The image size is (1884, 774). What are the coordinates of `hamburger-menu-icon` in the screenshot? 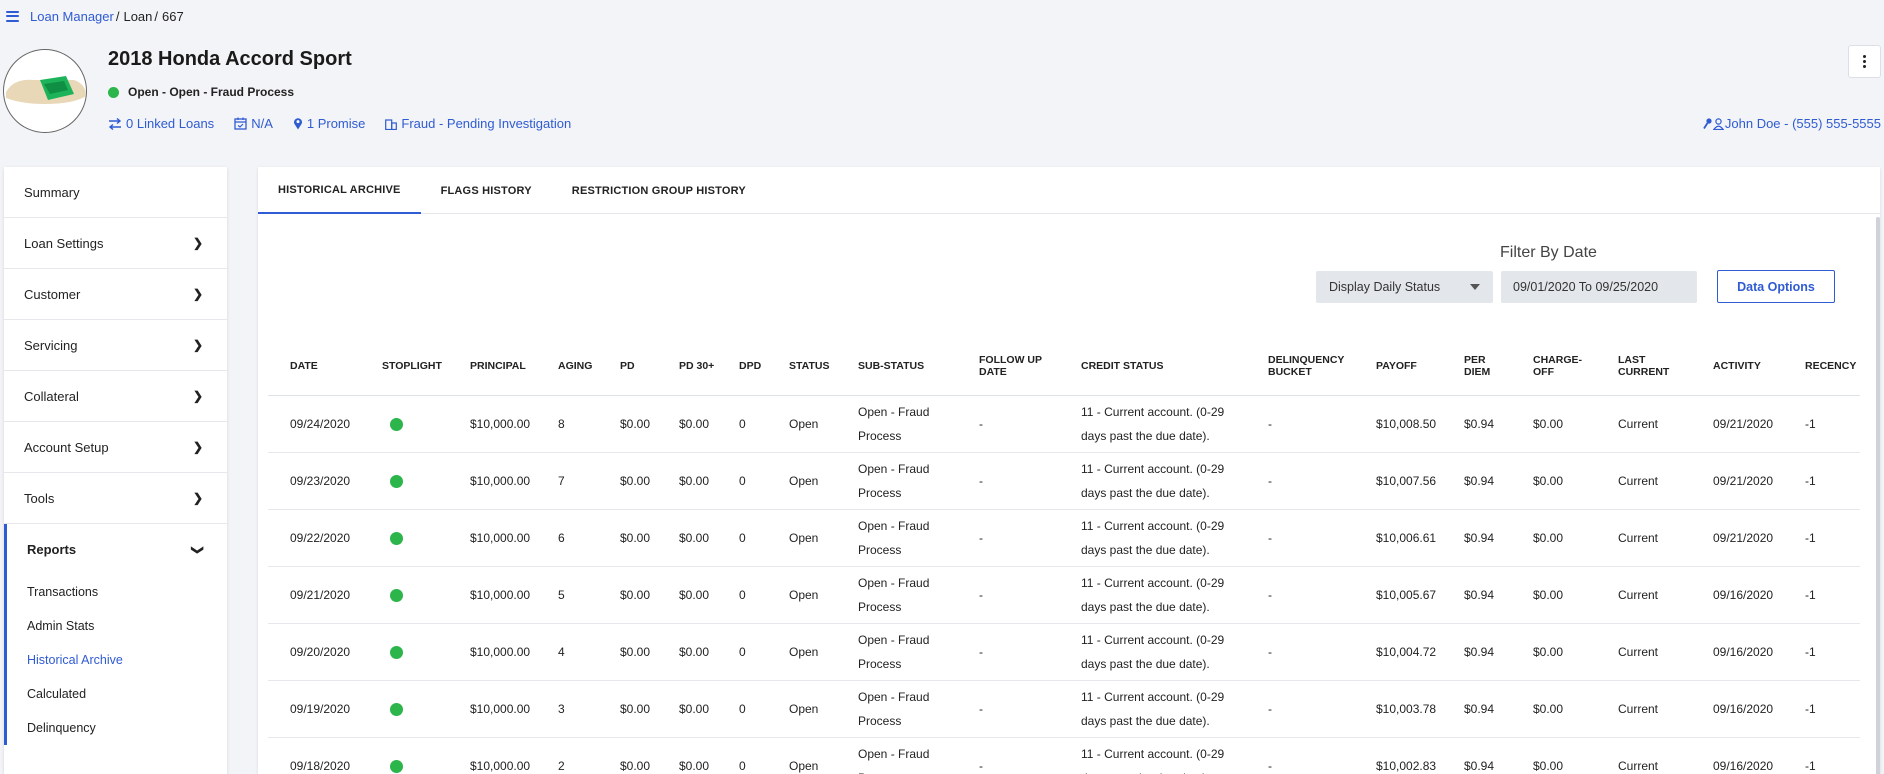 It's located at (12, 16).